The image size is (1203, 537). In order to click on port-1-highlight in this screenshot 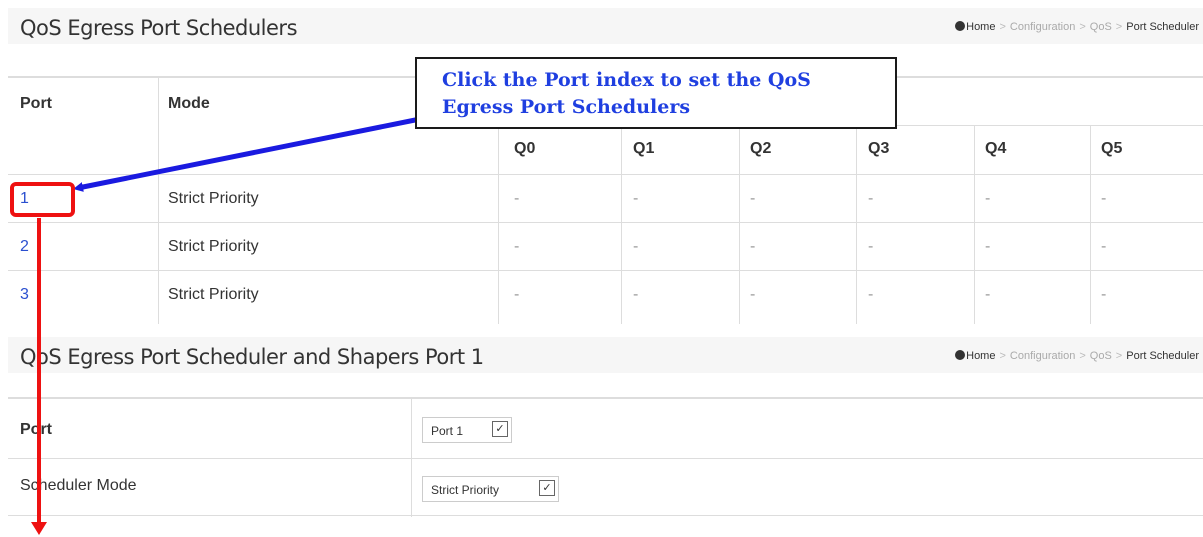, I will do `click(42, 199)`.